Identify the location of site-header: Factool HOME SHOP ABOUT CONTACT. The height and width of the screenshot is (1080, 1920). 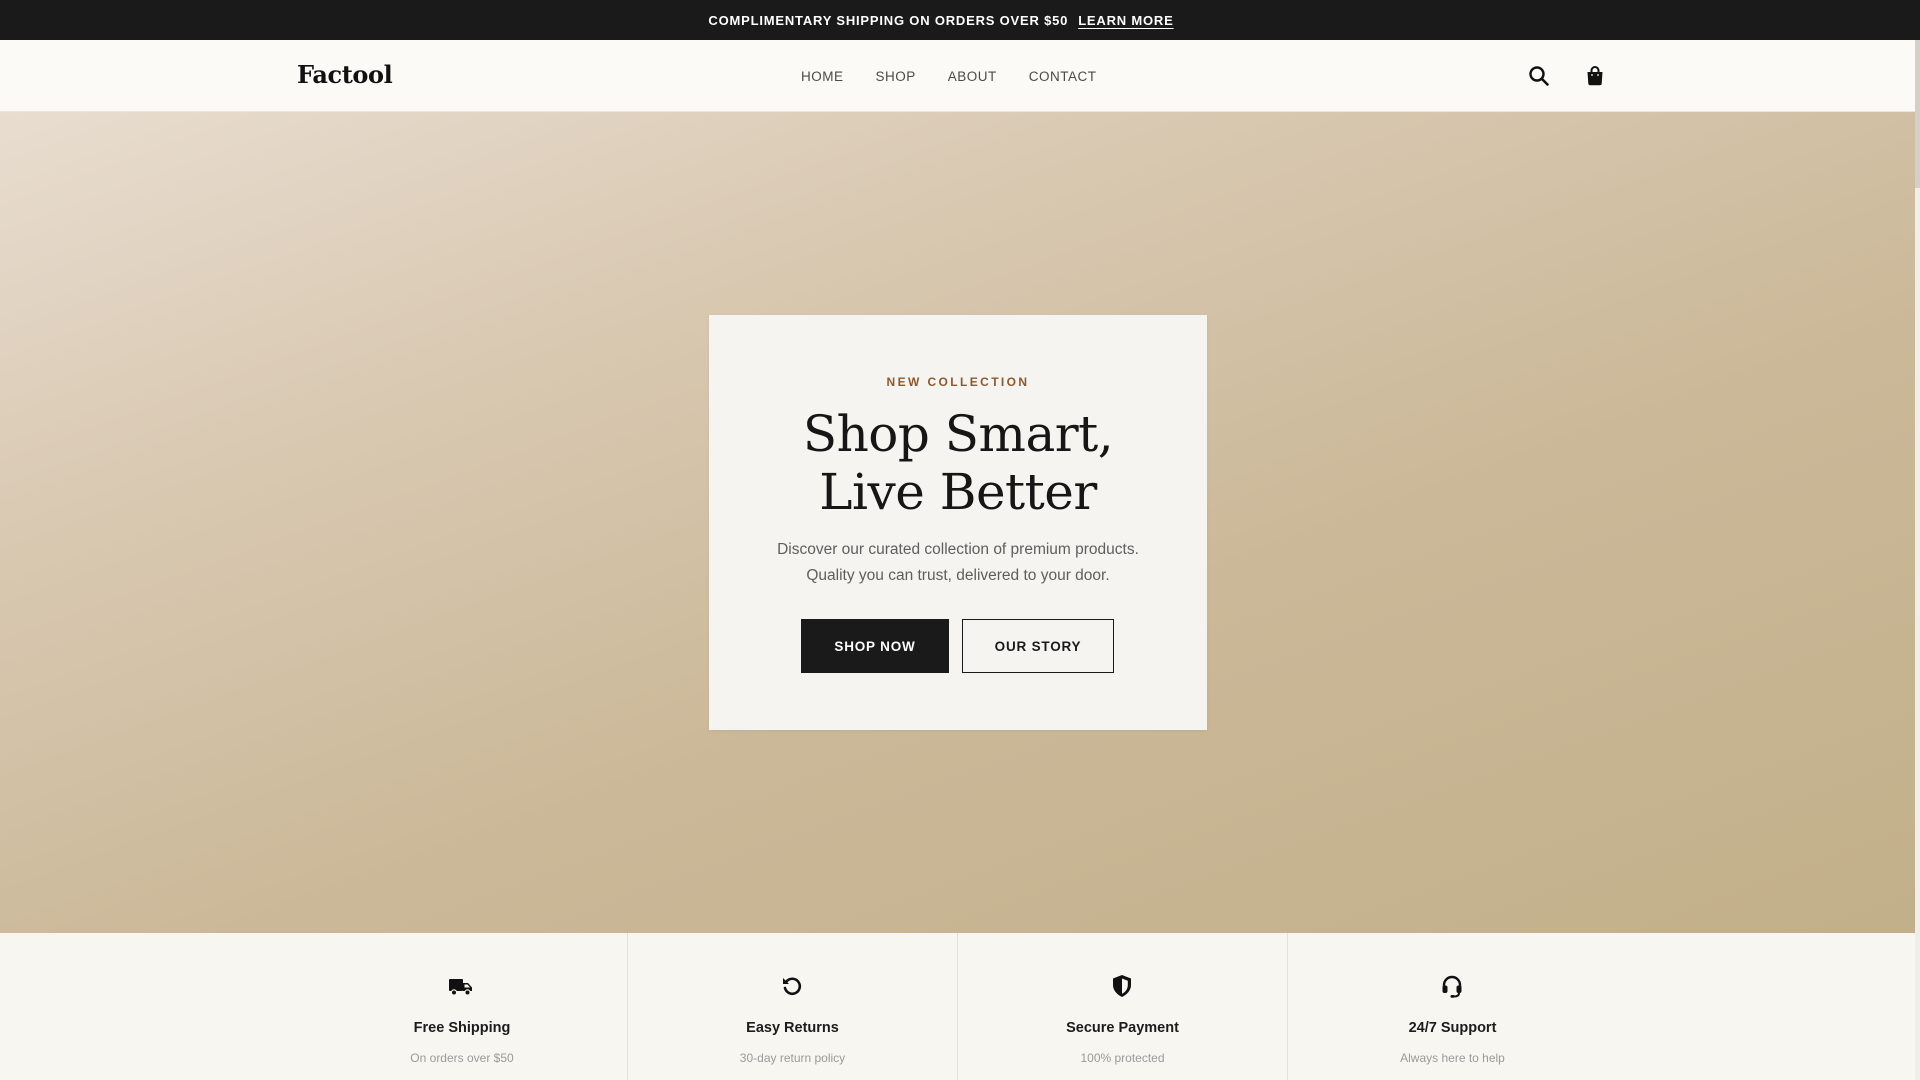
(957, 76).